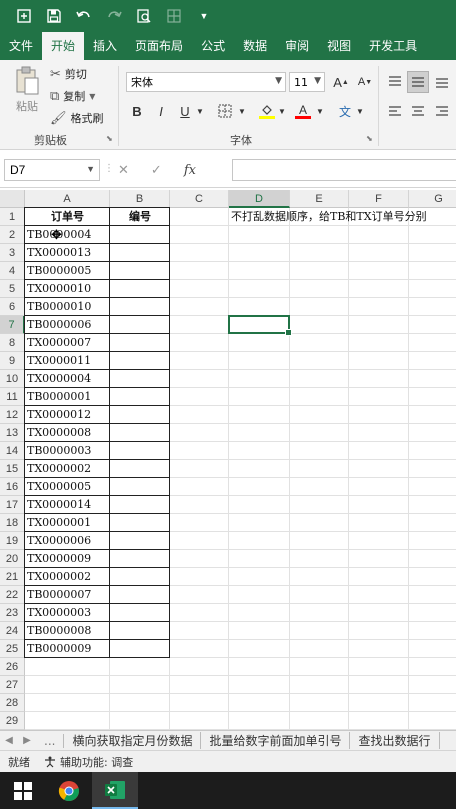 This screenshot has width=456, height=809. Describe the element at coordinates (67, 199) in the screenshot. I see `column-header: A` at that location.